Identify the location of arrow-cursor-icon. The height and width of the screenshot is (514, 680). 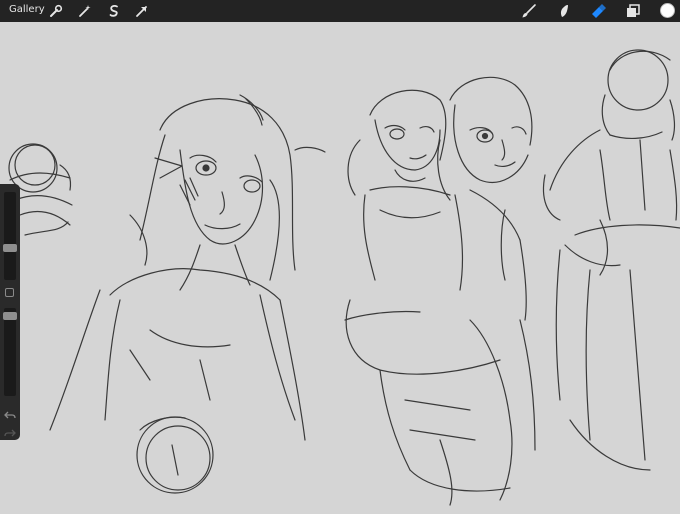
(142, 11).